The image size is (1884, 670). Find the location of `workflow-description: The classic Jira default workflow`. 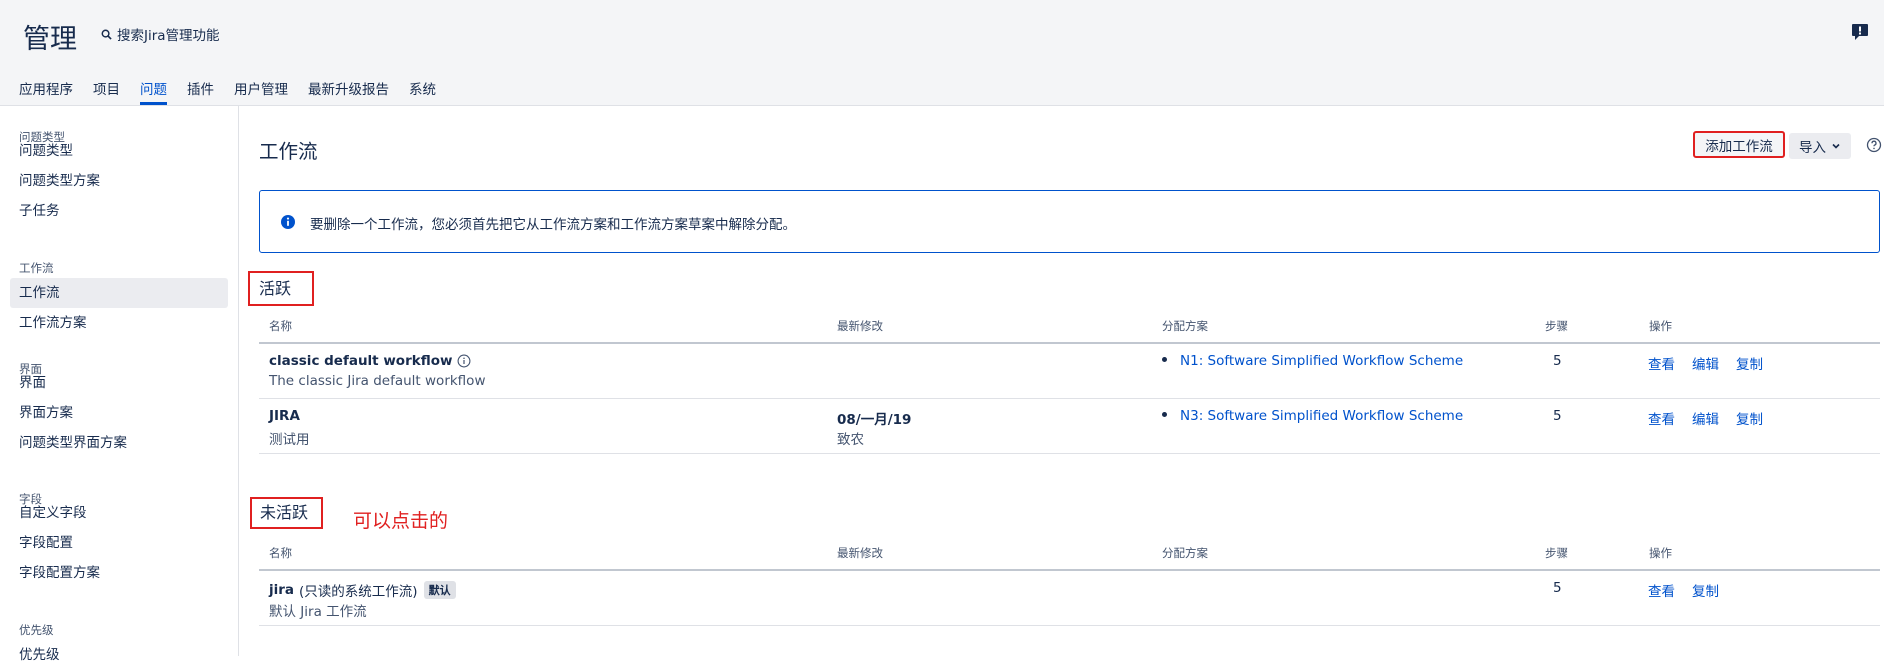

workflow-description: The classic Jira default workflow is located at coordinates (377, 381).